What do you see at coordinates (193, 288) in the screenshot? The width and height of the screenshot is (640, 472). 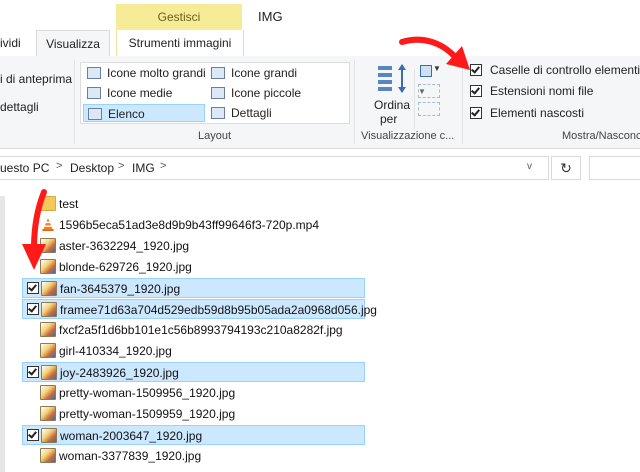 I see `list-item-selected: fan-3645379_1920.jpg` at bounding box center [193, 288].